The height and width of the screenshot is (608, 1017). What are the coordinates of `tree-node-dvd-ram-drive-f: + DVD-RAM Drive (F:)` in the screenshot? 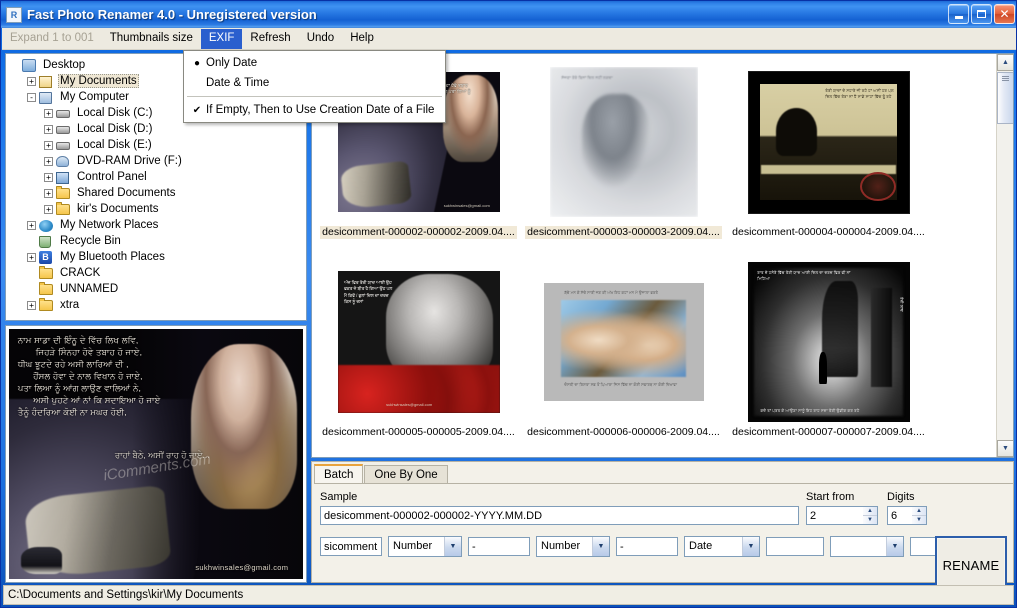 It's located at (158, 161).